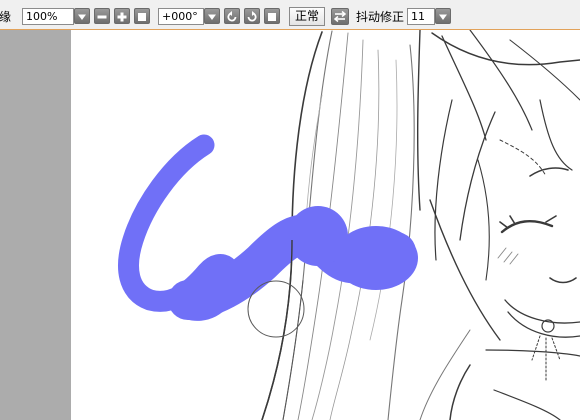 The height and width of the screenshot is (420, 580). I want to click on blush-marks, so click(508, 256).